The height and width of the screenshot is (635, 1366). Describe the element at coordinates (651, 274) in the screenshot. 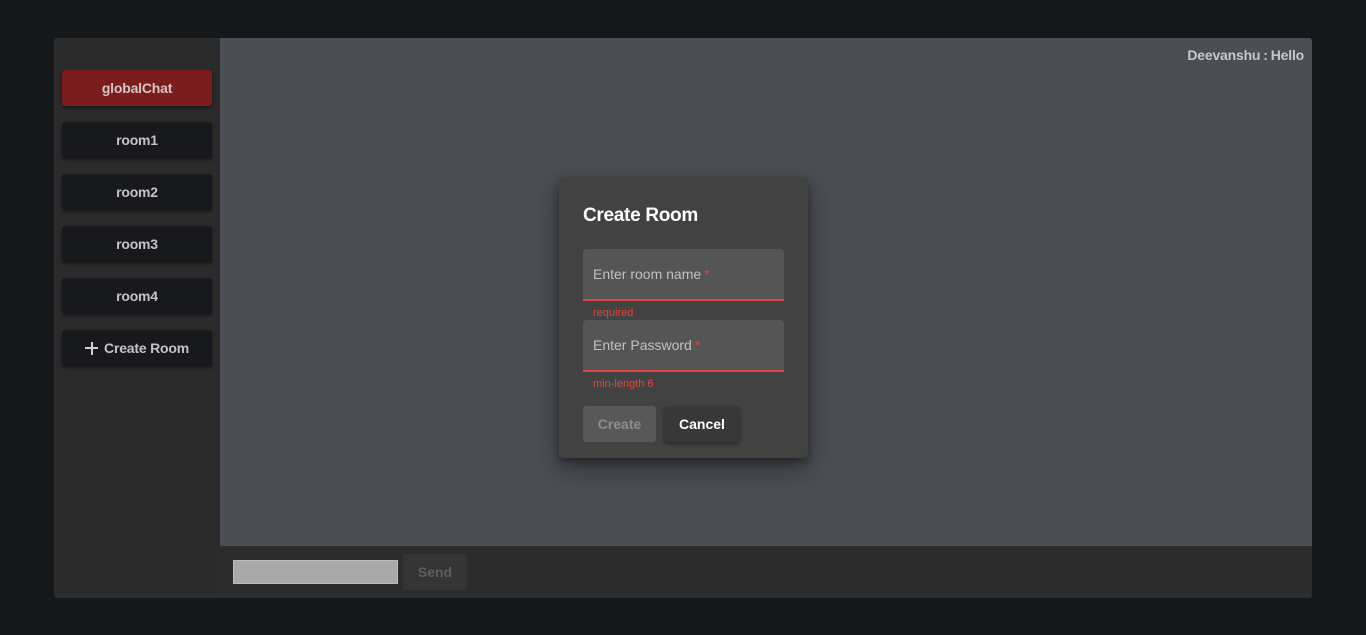

I see `room-name-label: Enter room name *` at that location.